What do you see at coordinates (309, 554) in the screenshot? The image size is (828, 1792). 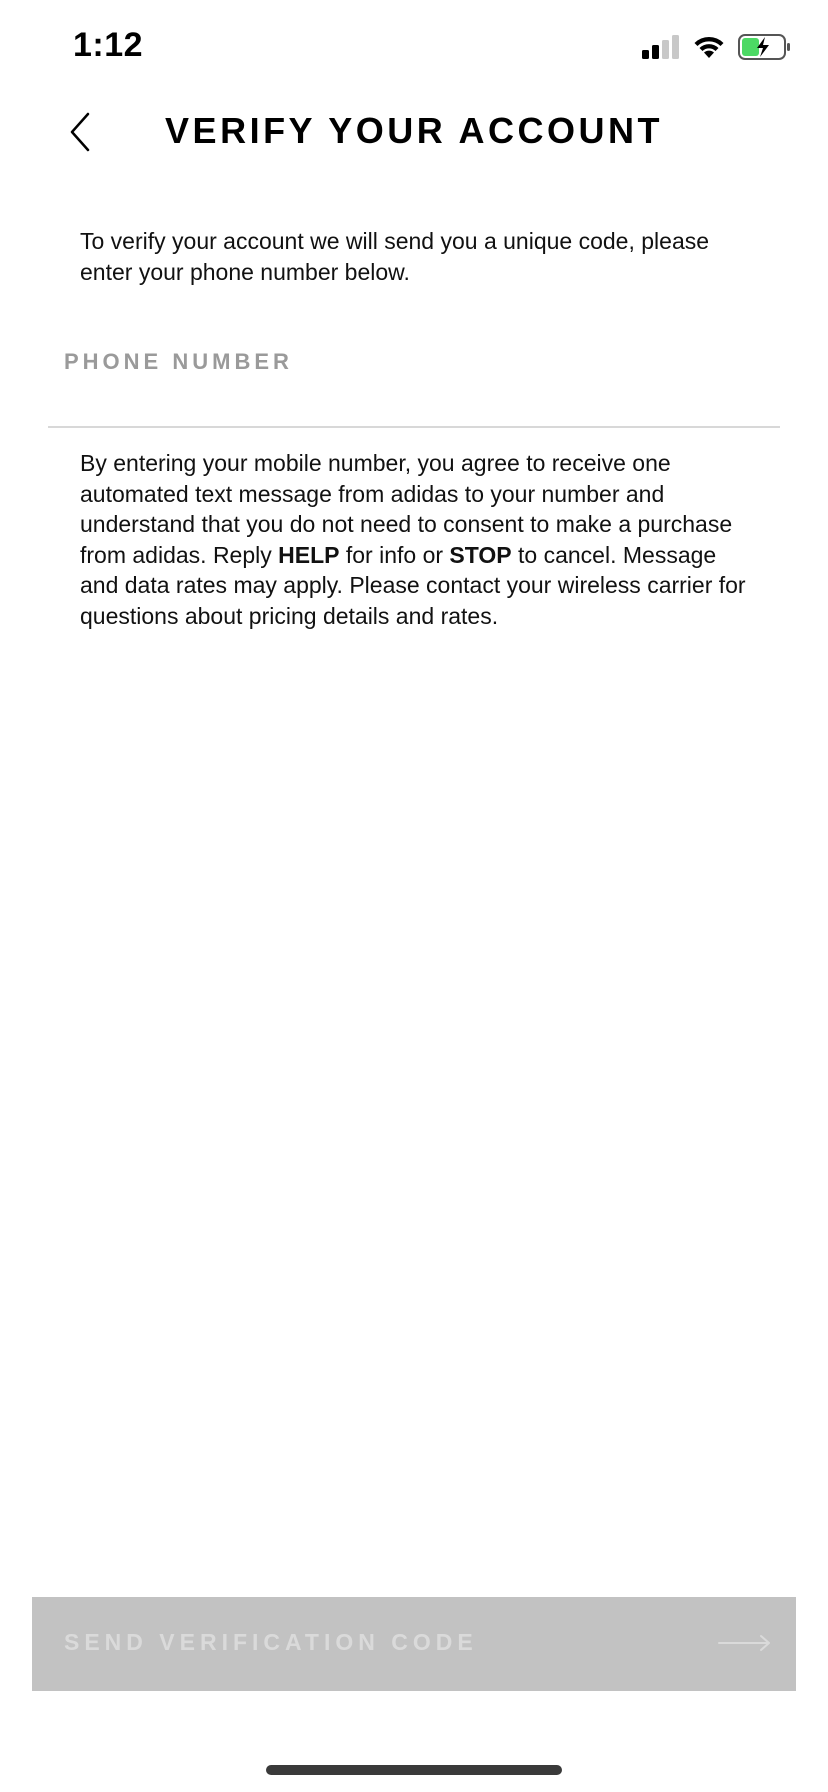 I see `help-keyword: HELP` at bounding box center [309, 554].